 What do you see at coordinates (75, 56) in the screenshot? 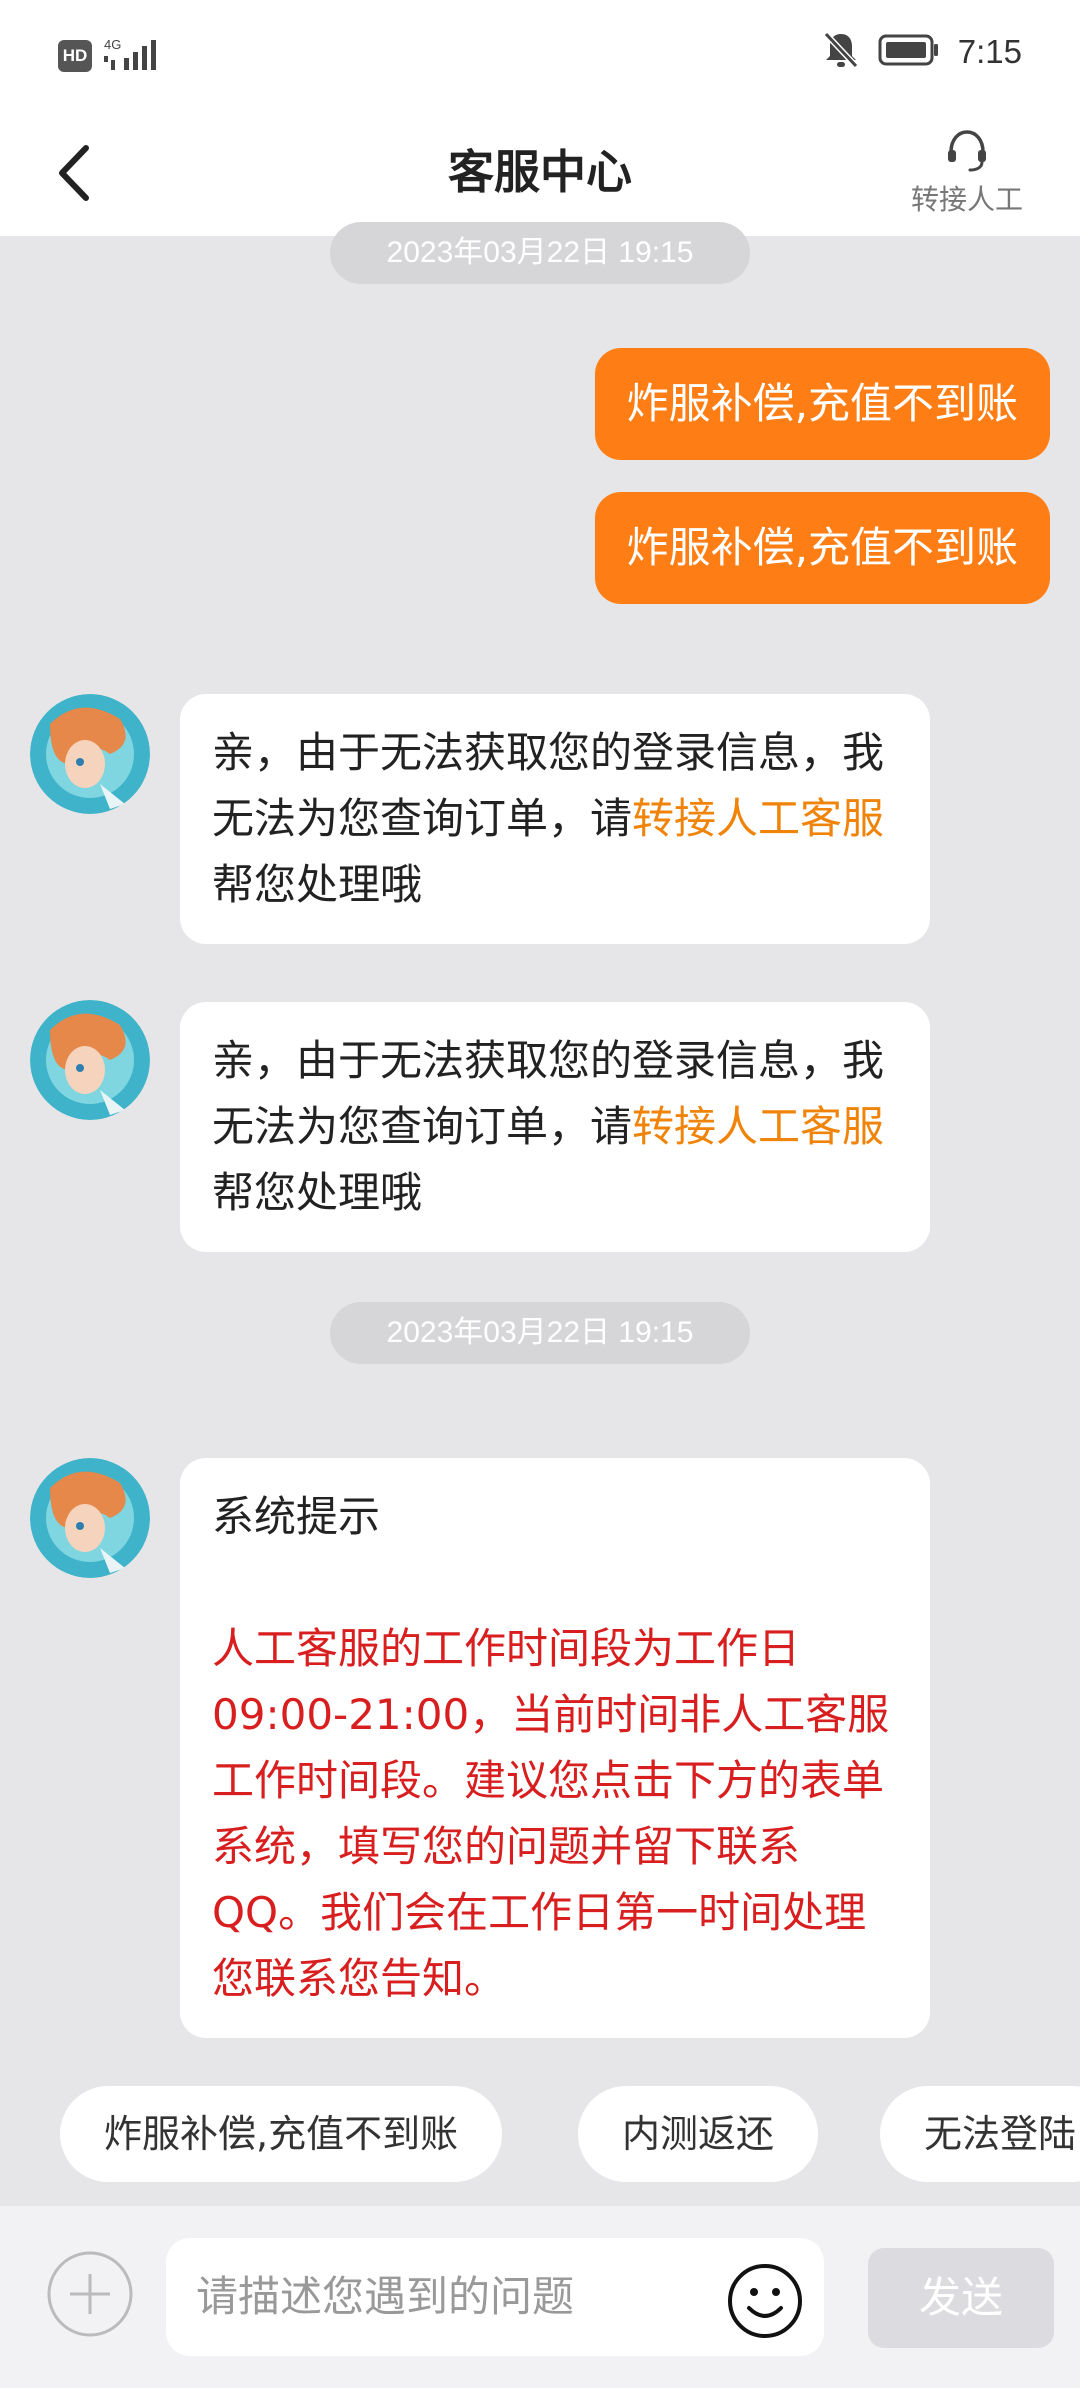
I see `hd-badge: HD` at bounding box center [75, 56].